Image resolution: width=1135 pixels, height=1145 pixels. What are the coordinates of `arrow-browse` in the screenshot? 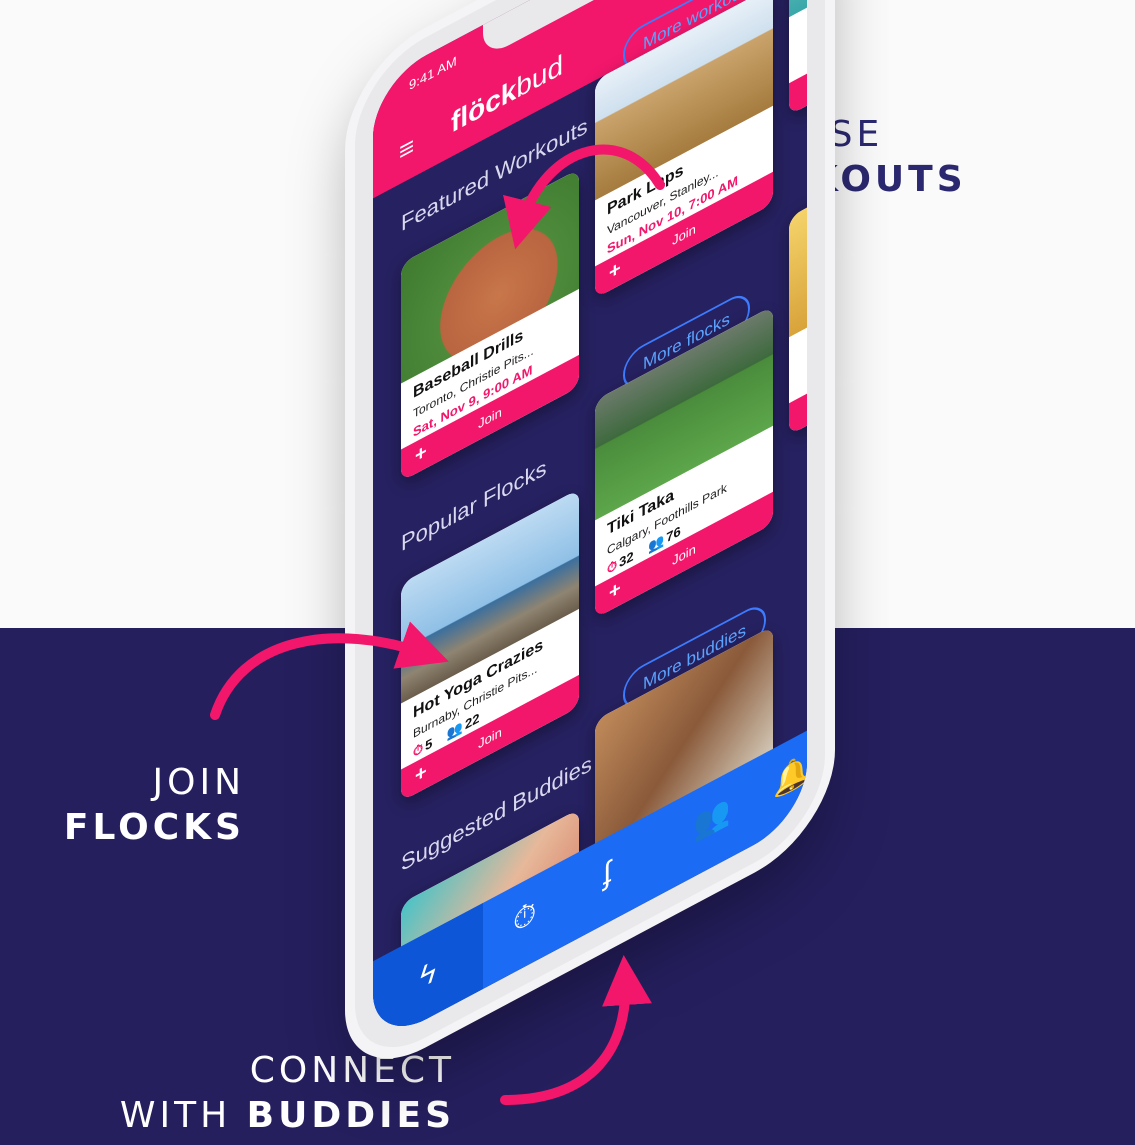 It's located at (584, 197).